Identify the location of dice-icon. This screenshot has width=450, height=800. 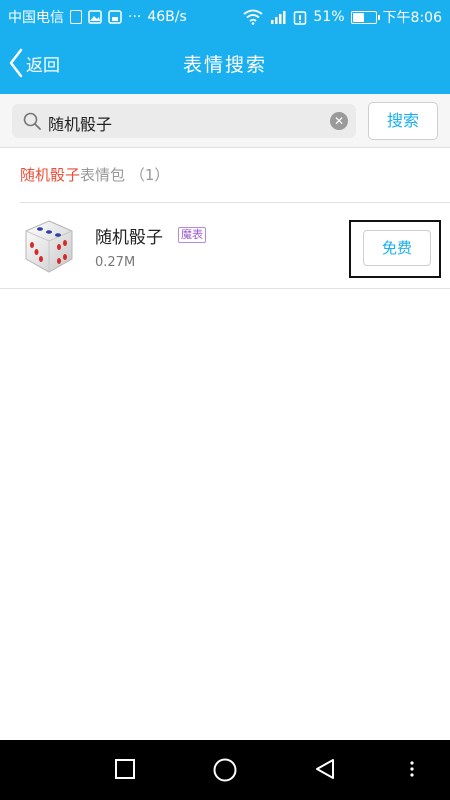
(49, 246).